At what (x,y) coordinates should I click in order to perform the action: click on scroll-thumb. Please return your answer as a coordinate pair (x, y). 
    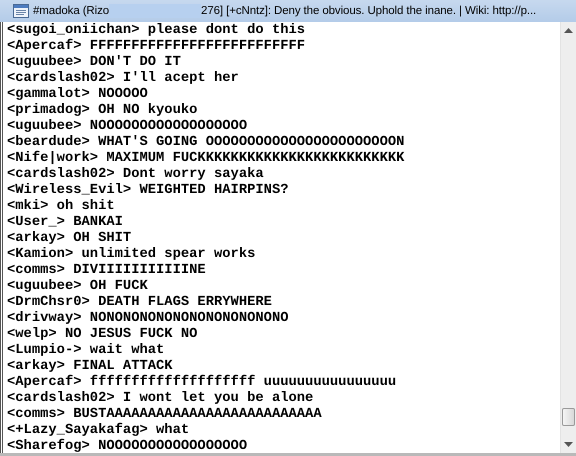
    Looking at the image, I should click on (568, 417).